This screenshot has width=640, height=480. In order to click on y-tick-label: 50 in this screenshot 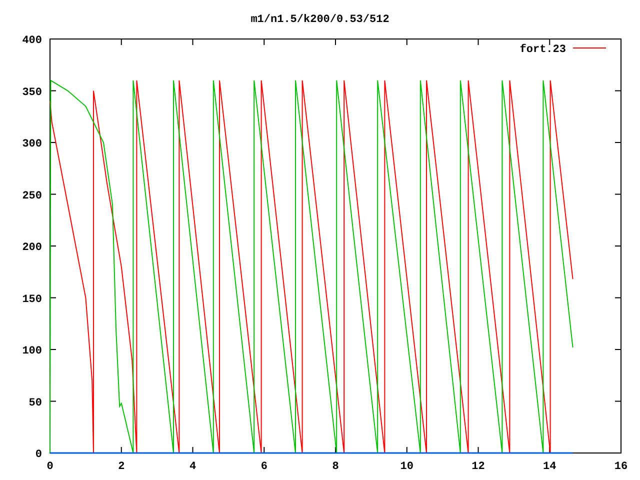, I will do `click(35, 403)`.